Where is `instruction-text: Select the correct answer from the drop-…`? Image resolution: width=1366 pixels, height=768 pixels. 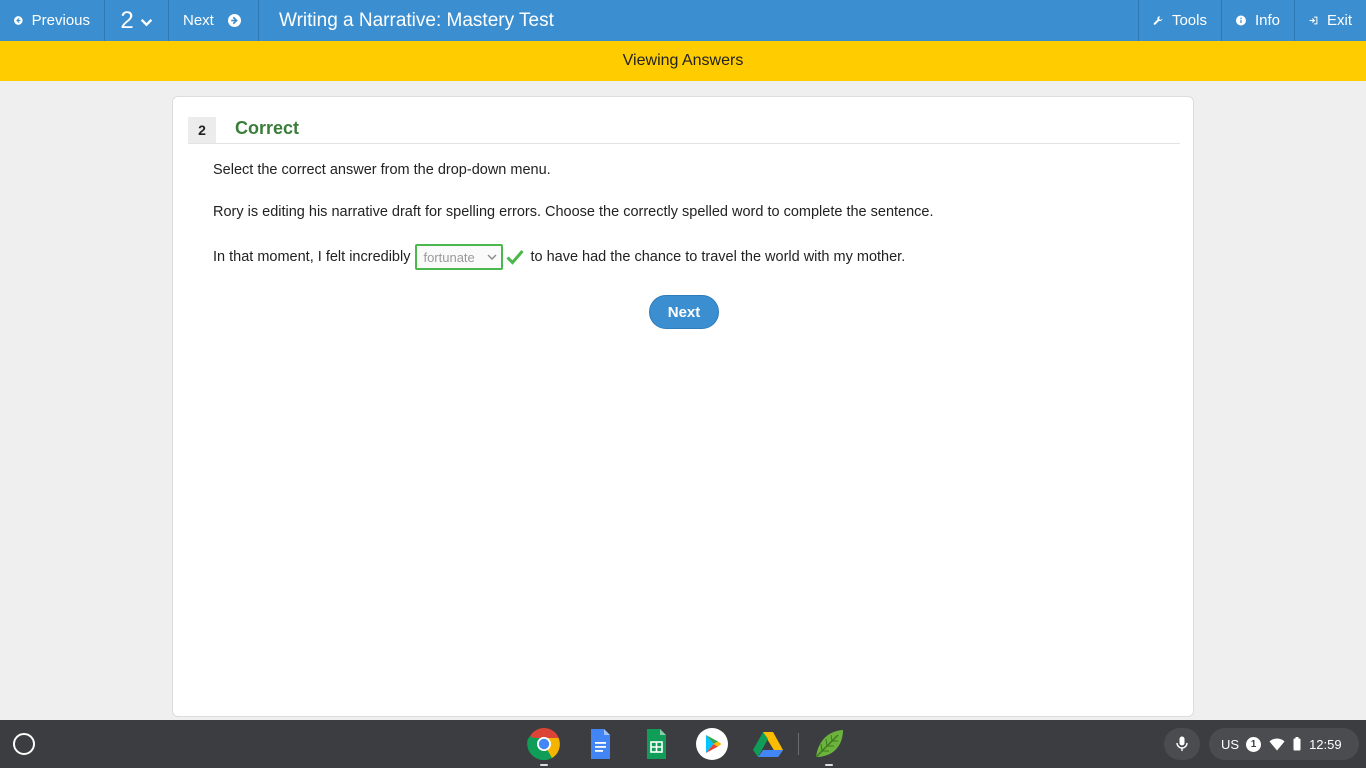
instruction-text: Select the correct answer from the drop-… is located at coordinates (382, 170).